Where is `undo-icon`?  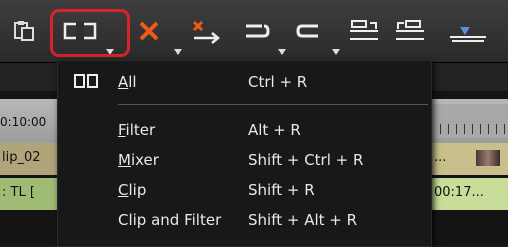 undo-icon is located at coordinates (256, 31).